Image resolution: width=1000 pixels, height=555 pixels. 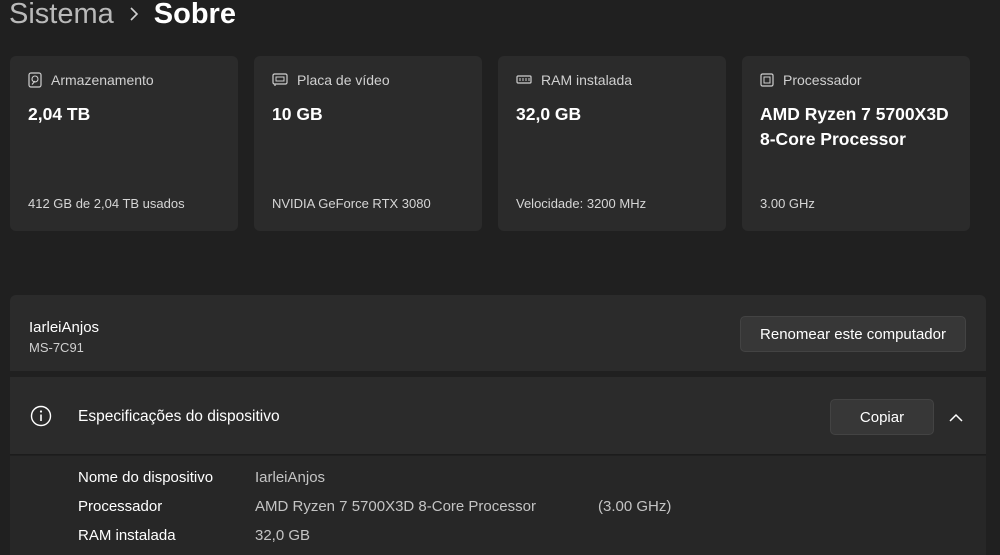 I want to click on cpu-card-header: Processador, so click(x=811, y=80).